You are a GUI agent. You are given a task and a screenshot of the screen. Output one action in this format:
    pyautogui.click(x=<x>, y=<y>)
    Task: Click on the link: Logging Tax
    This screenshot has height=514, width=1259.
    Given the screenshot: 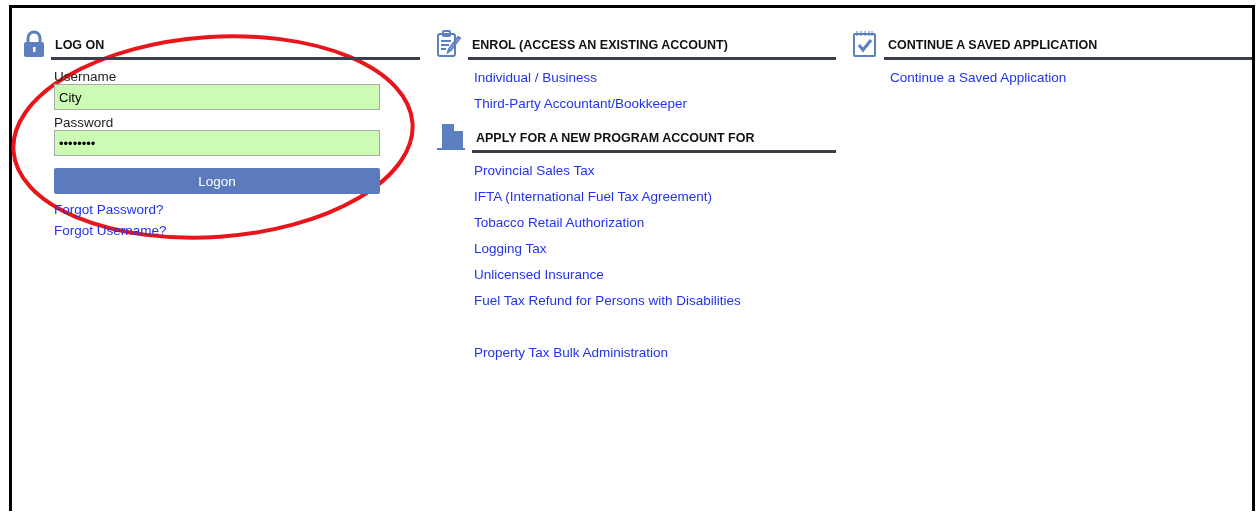 What is the action you would take?
    pyautogui.click(x=510, y=249)
    